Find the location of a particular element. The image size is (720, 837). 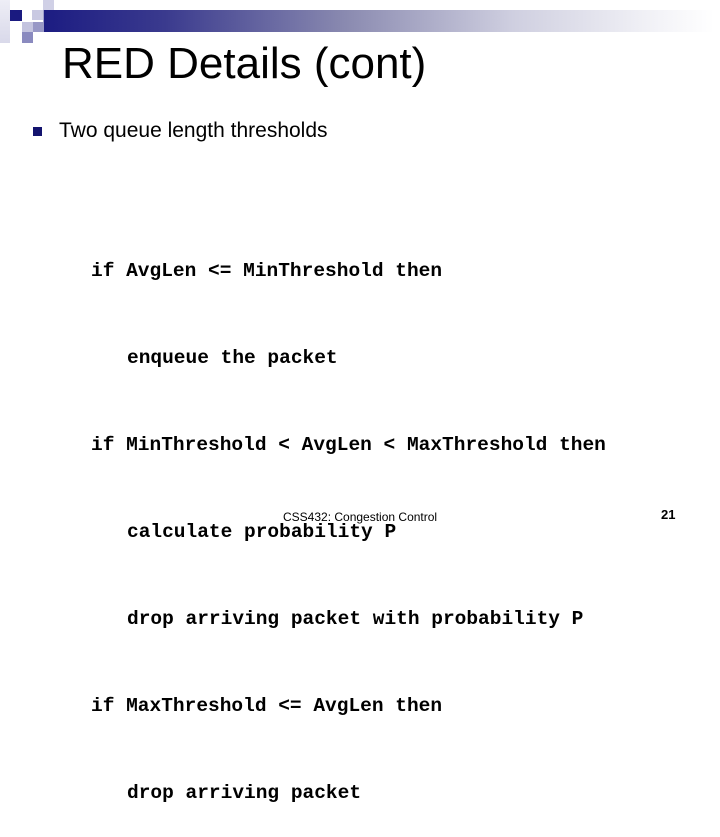

bullet-text: Two queue length thresholds is located at coordinates (193, 130).